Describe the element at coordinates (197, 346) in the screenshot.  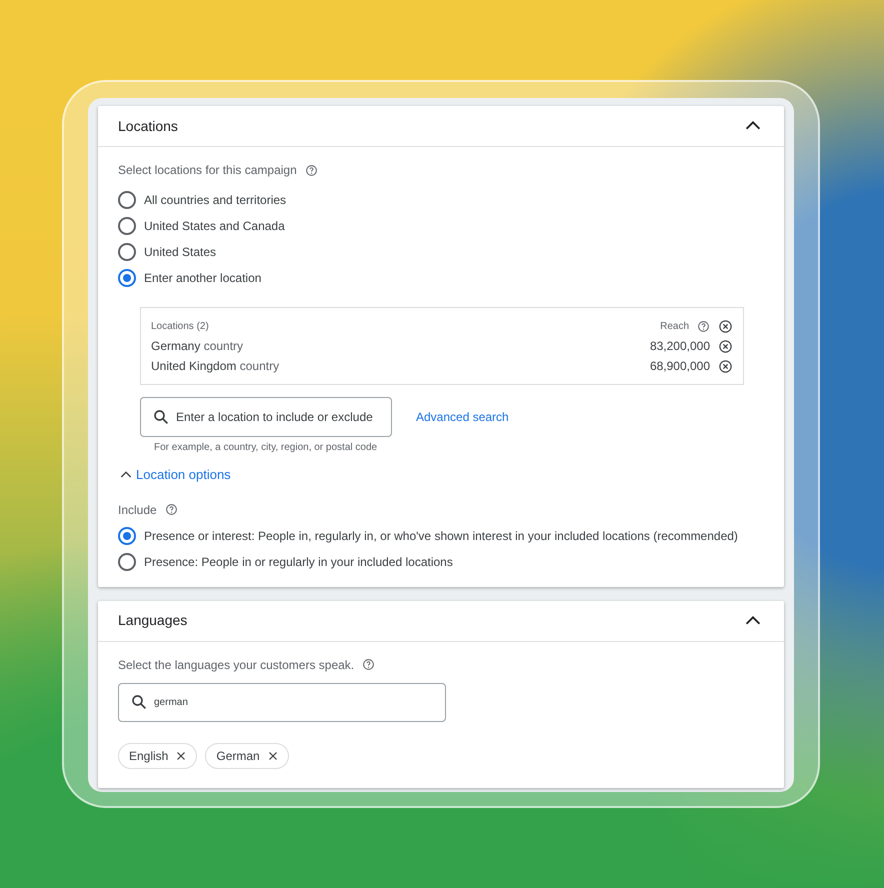
I see `location-name: Germany country` at that location.